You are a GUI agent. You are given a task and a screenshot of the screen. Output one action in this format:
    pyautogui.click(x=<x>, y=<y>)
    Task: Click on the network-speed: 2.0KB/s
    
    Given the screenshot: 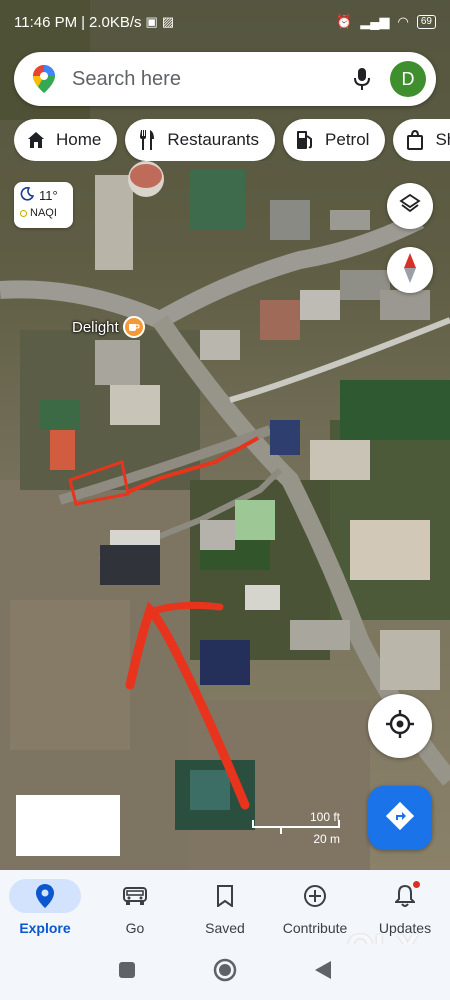 What is the action you would take?
    pyautogui.click(x=115, y=22)
    